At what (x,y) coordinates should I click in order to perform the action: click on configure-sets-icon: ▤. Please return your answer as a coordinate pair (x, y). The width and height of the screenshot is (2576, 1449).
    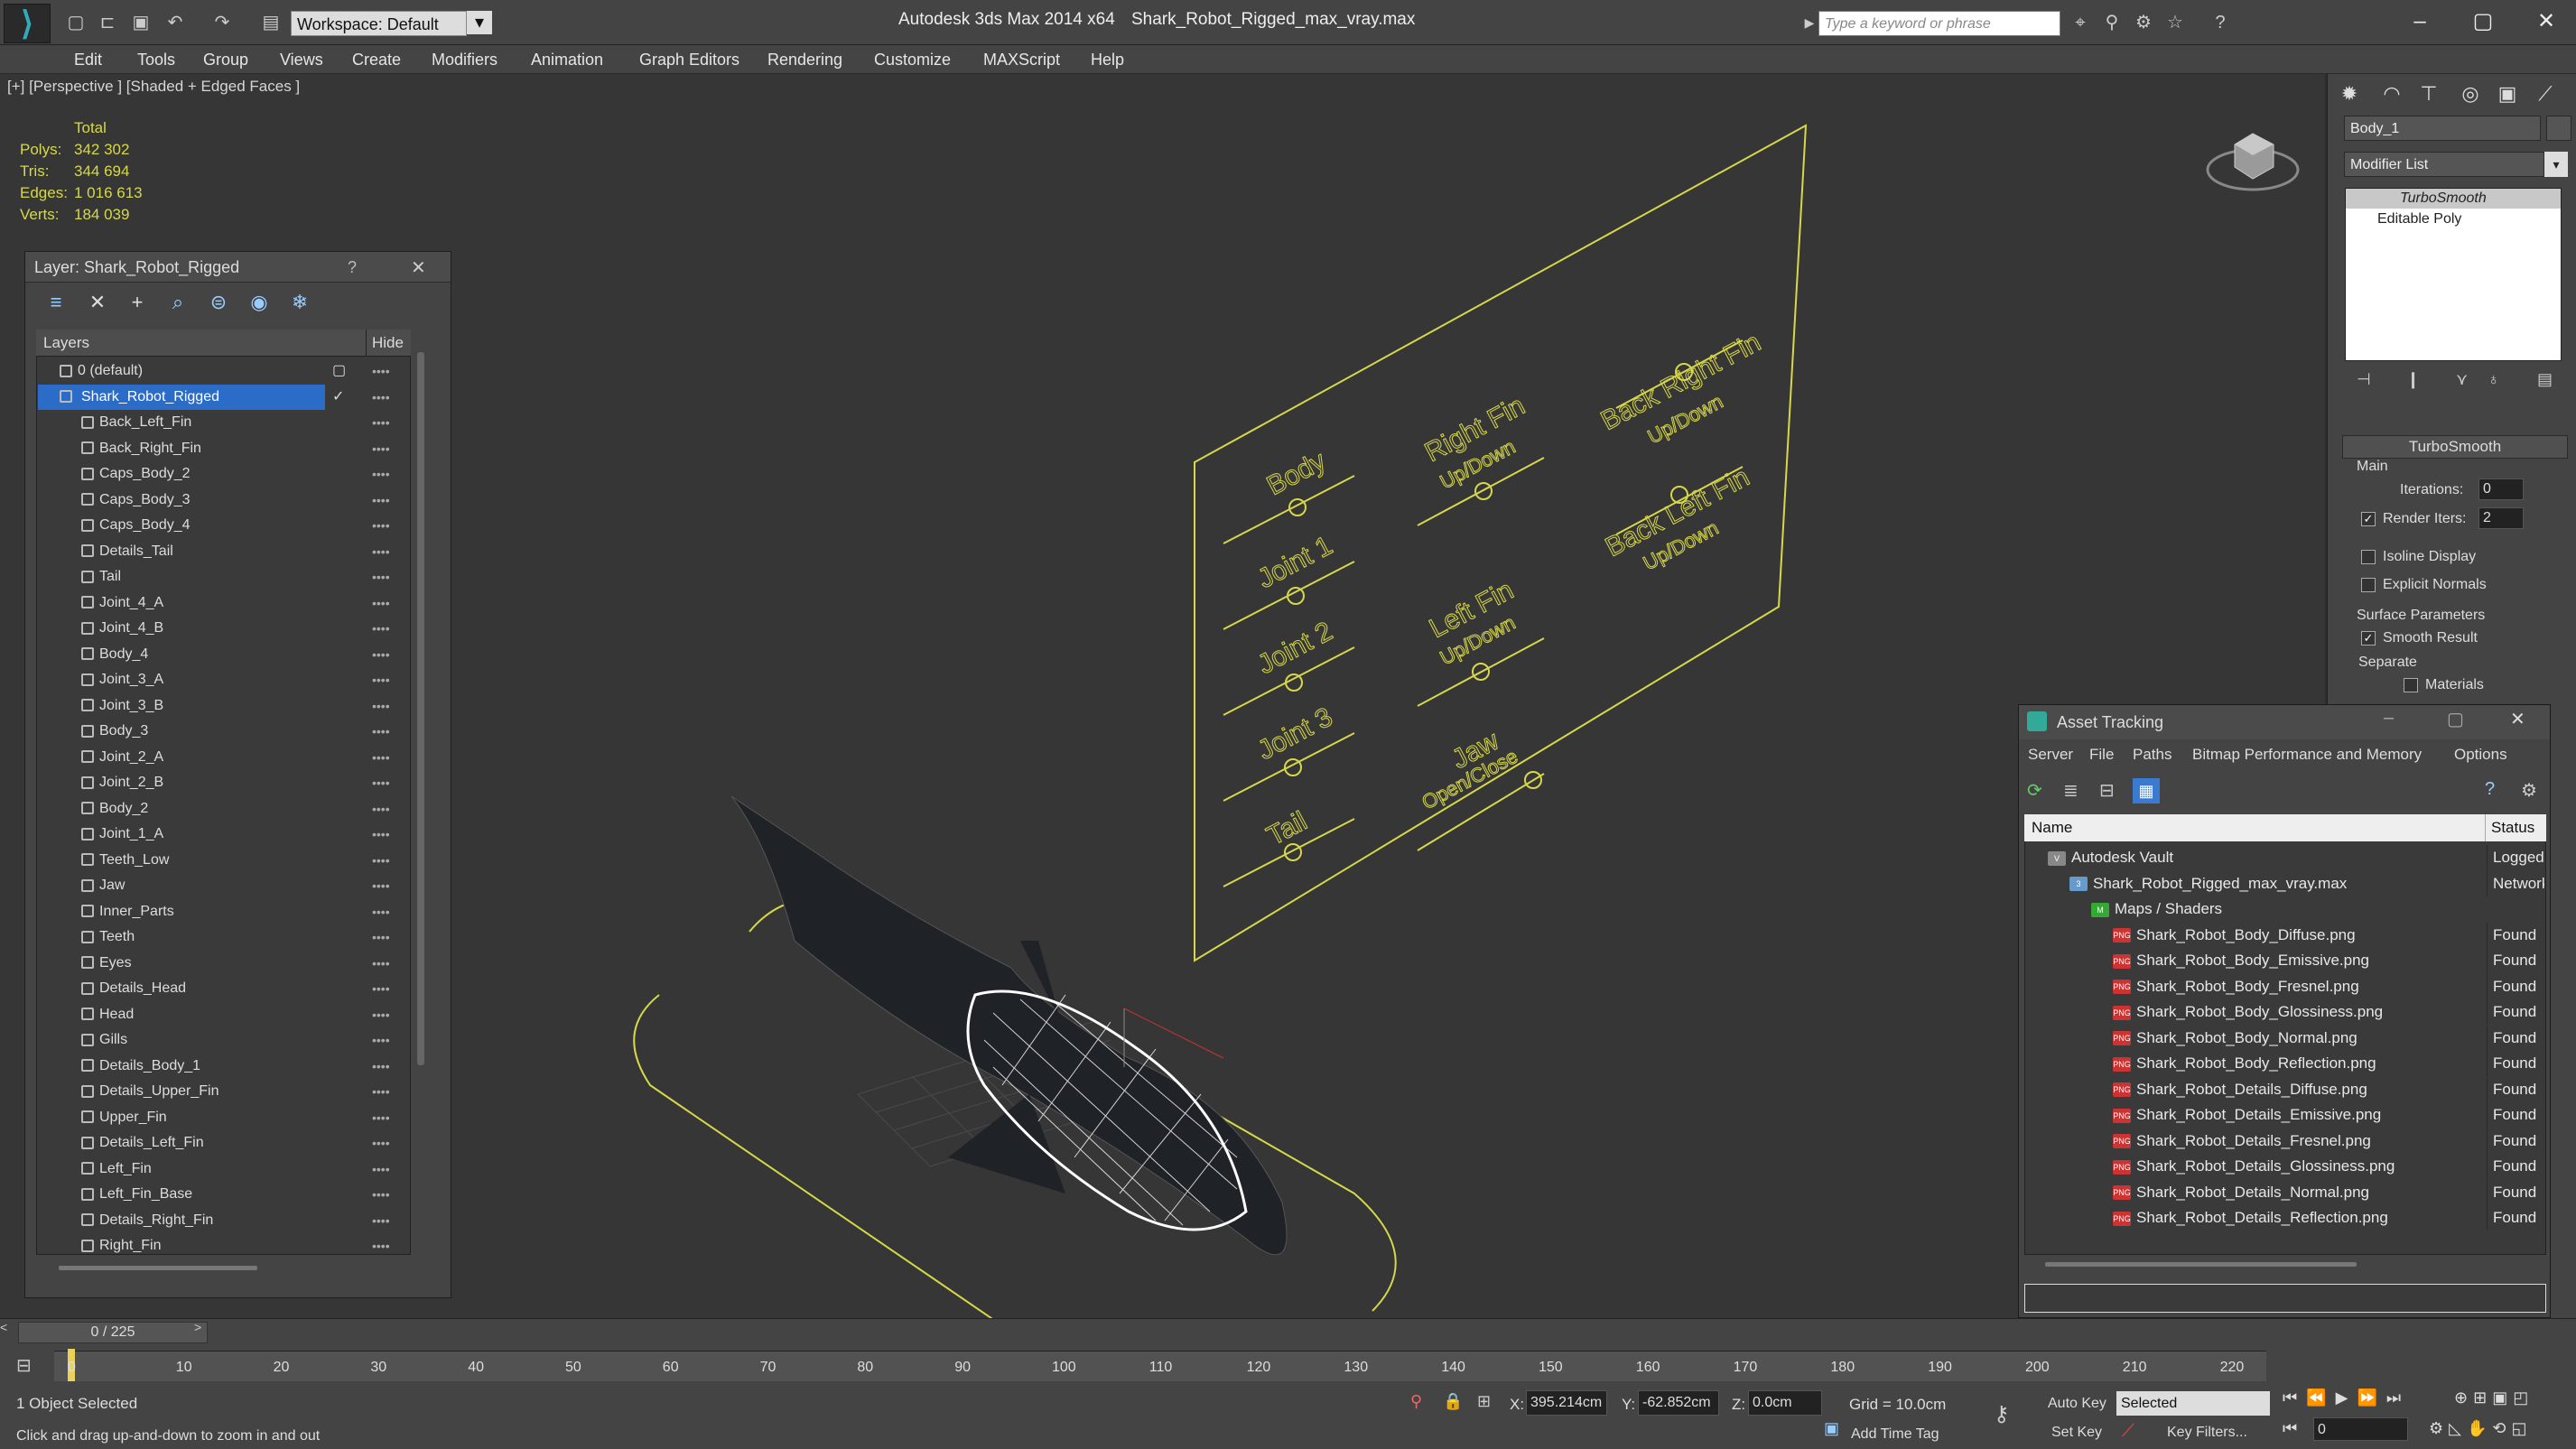
    Looking at the image, I should click on (2545, 379).